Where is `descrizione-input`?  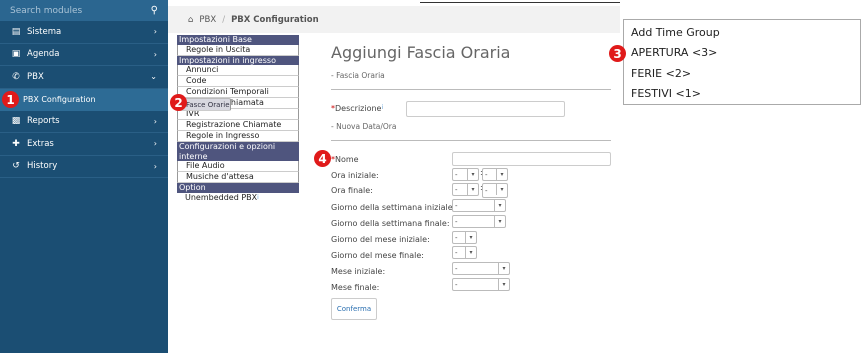 descrizione-input is located at coordinates (485, 109).